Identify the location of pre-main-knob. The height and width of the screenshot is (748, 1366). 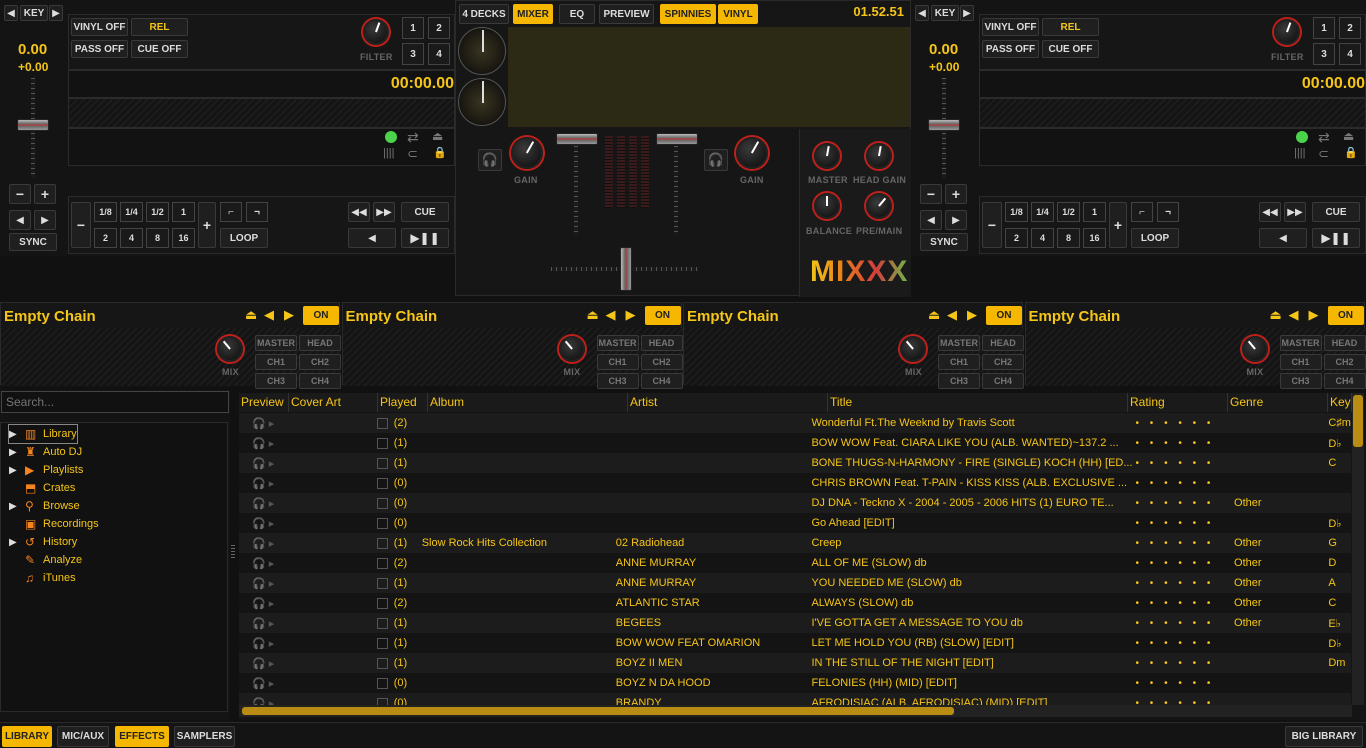
(879, 206).